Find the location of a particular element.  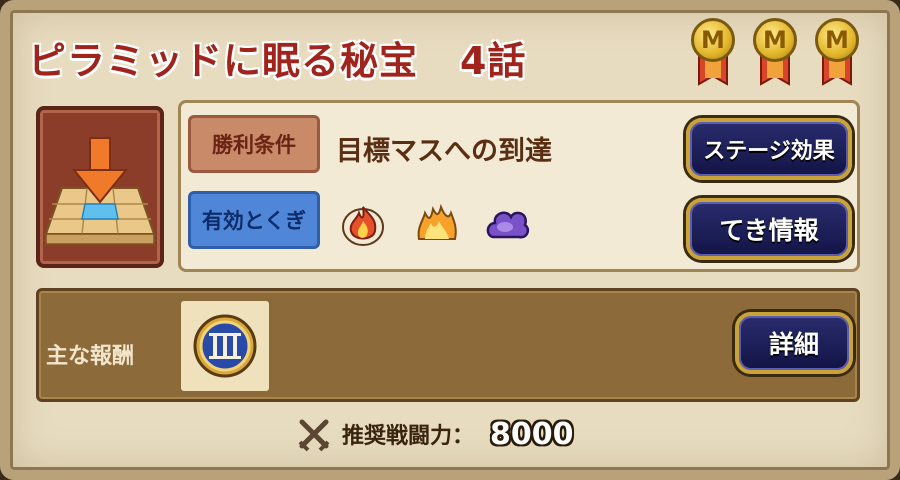

stage-name: ピラミッドに眠る秘宝 is located at coordinates (223, 61).